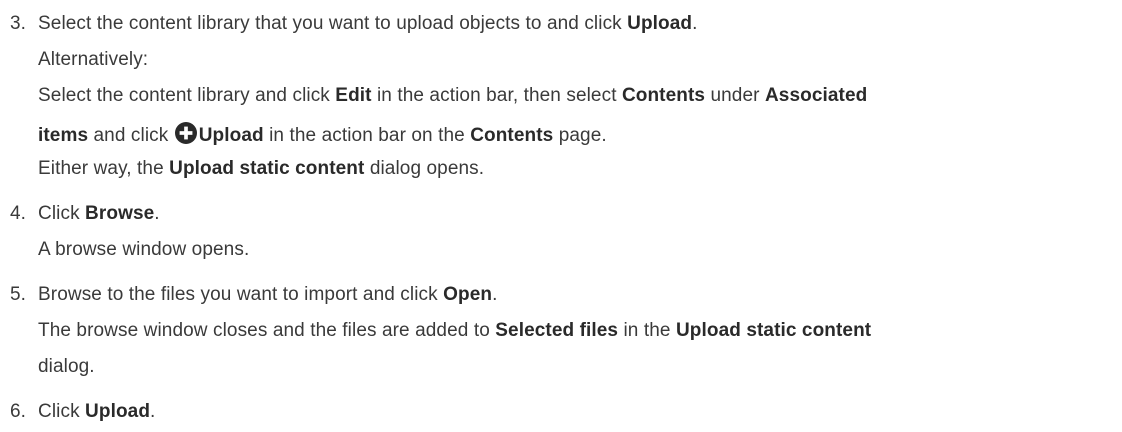  What do you see at coordinates (185, 133) in the screenshot?
I see `plus-circle-icon` at bounding box center [185, 133].